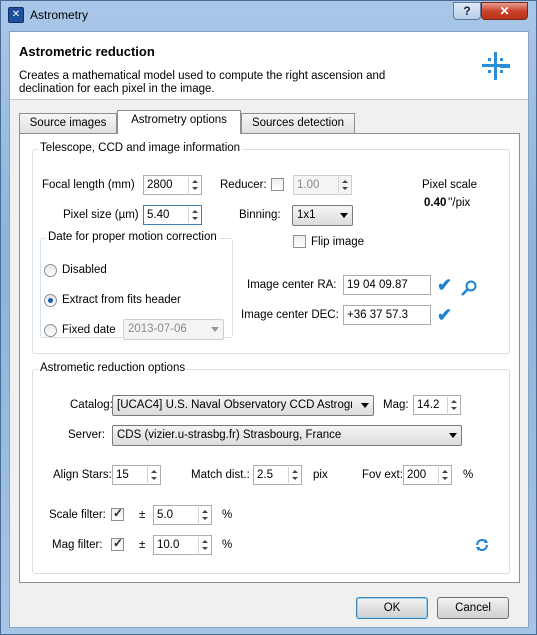 Image resolution: width=537 pixels, height=635 pixels. What do you see at coordinates (496, 66) in the screenshot?
I see `crosshair-grid-icon` at bounding box center [496, 66].